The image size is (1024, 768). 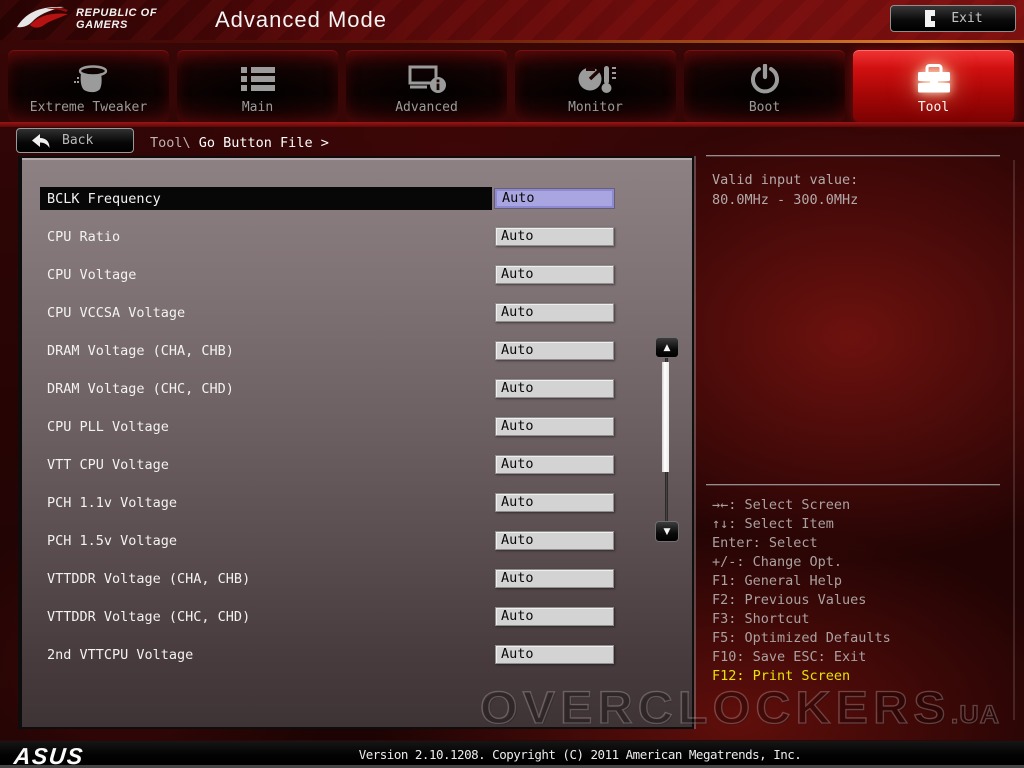 I want to click on toolbox-icon, so click(x=933, y=79).